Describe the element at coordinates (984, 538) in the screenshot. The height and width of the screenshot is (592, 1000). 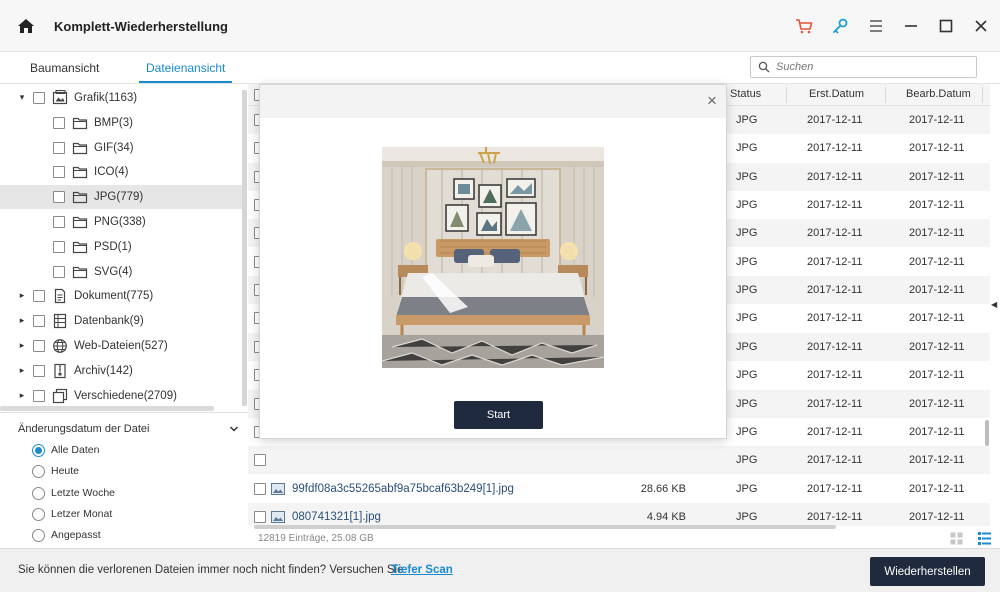
I see `list-view-icon` at that location.